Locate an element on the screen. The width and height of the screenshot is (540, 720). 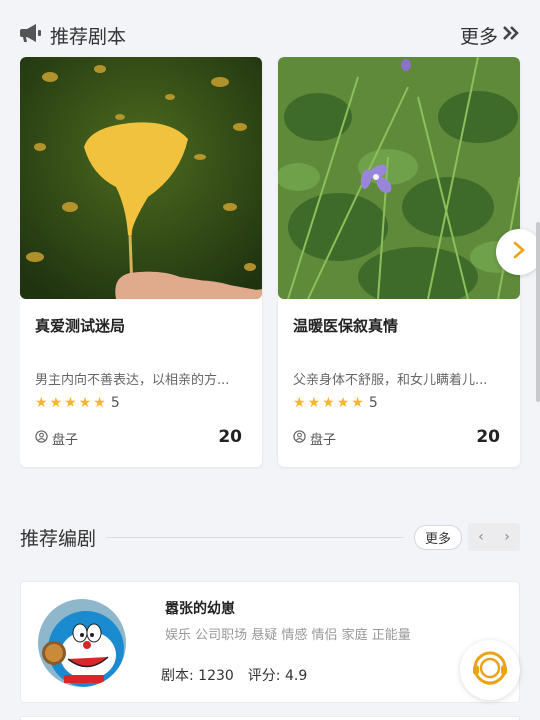
writer-stats: 剧本: 1230 评分: 4.9 is located at coordinates (234, 675).